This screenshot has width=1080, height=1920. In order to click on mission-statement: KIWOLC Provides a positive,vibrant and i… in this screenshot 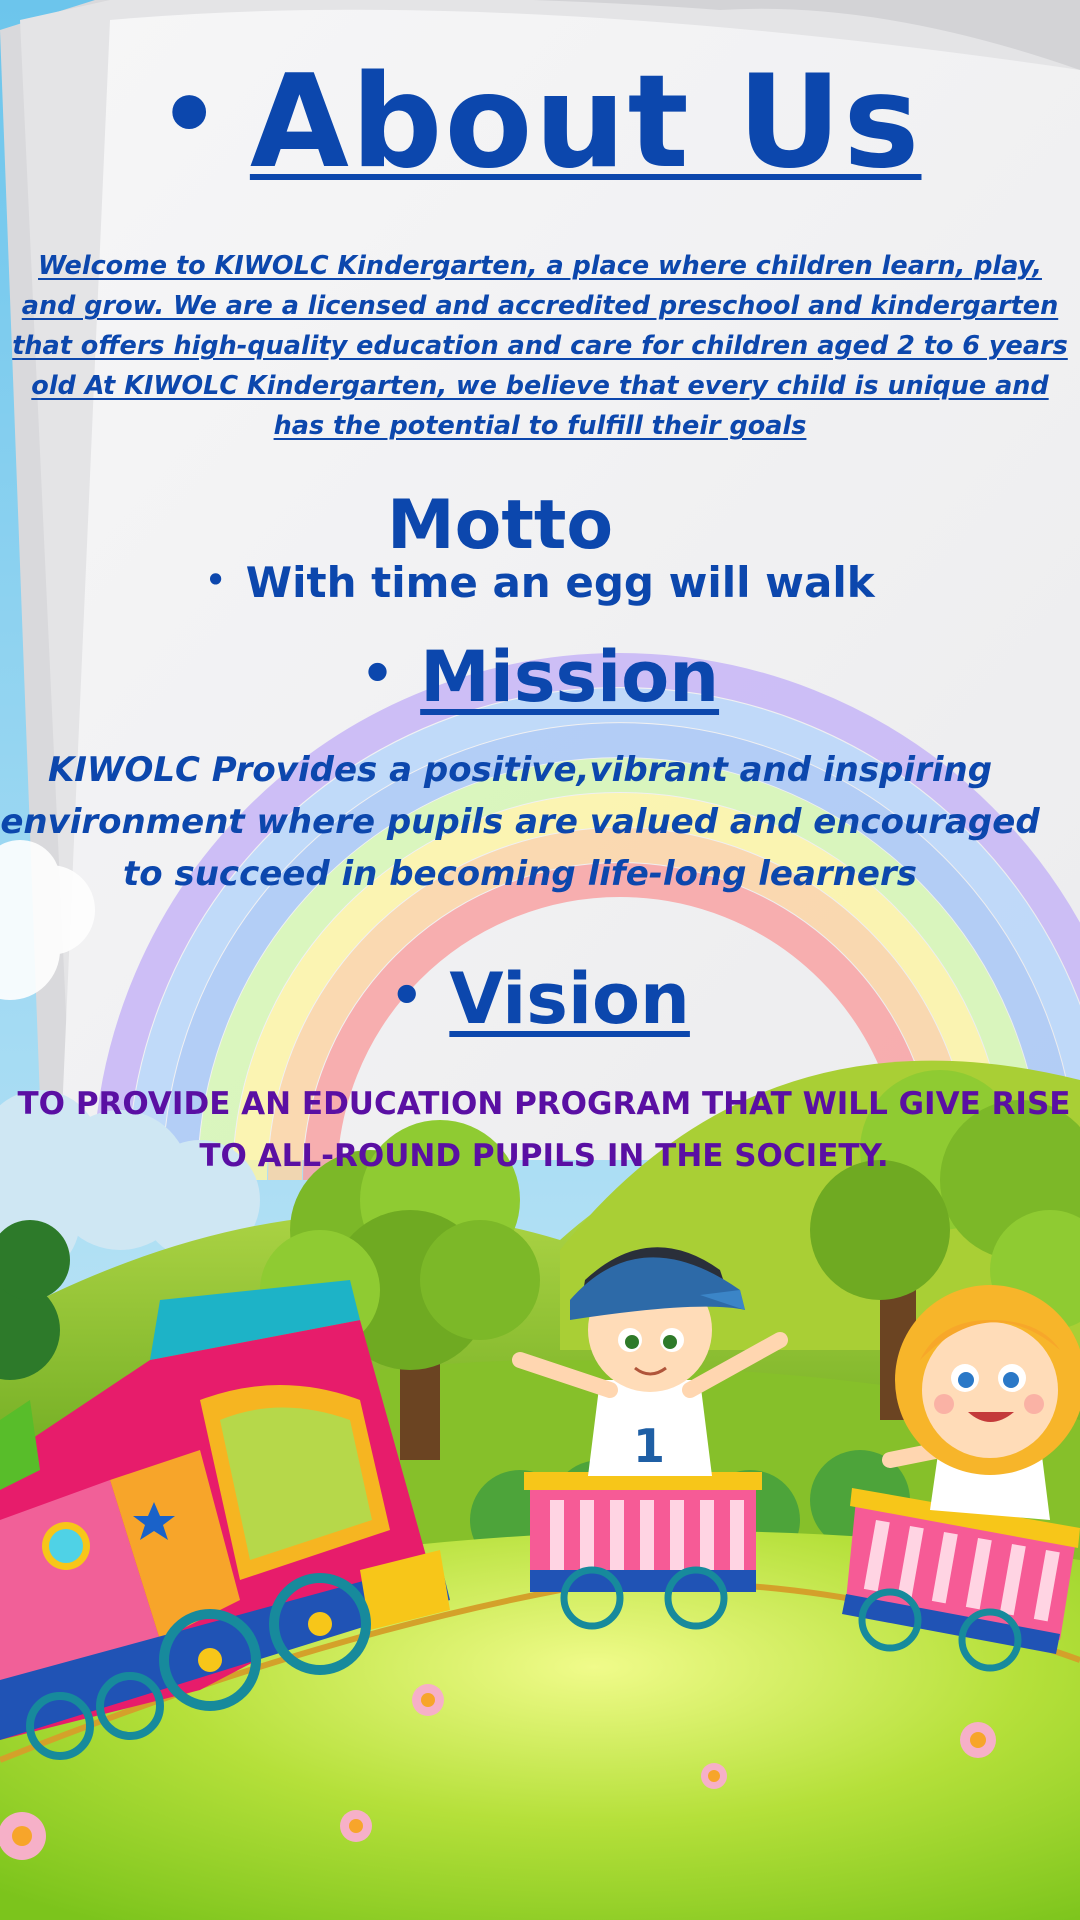, I will do `click(520, 822)`.